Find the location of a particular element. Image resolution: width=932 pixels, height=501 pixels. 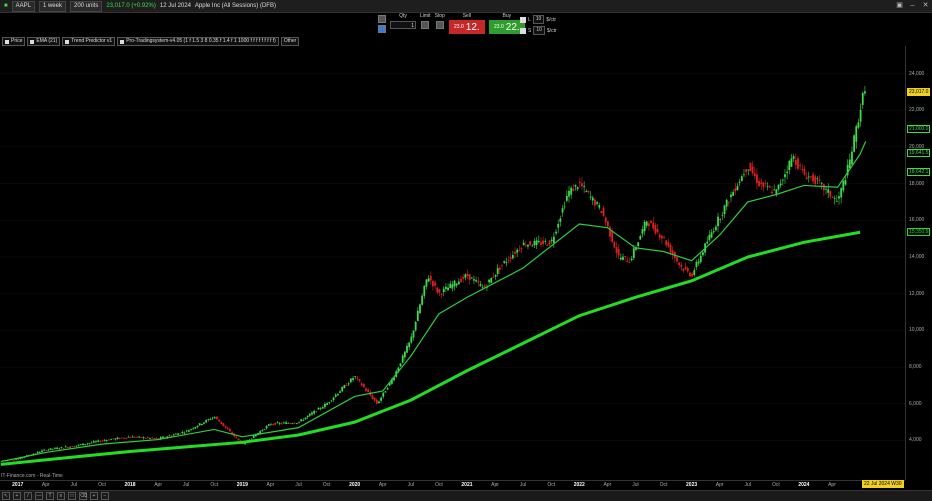

rectangle-icon: □ is located at coordinates (72, 496).